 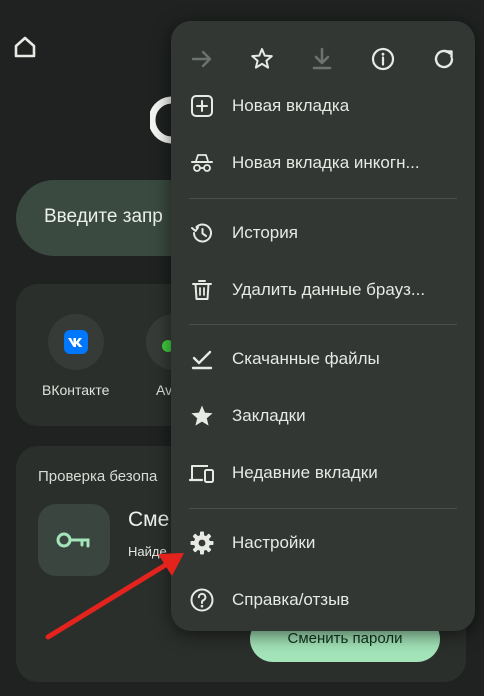 I want to click on bookmark-star-icon, so click(x=262, y=59).